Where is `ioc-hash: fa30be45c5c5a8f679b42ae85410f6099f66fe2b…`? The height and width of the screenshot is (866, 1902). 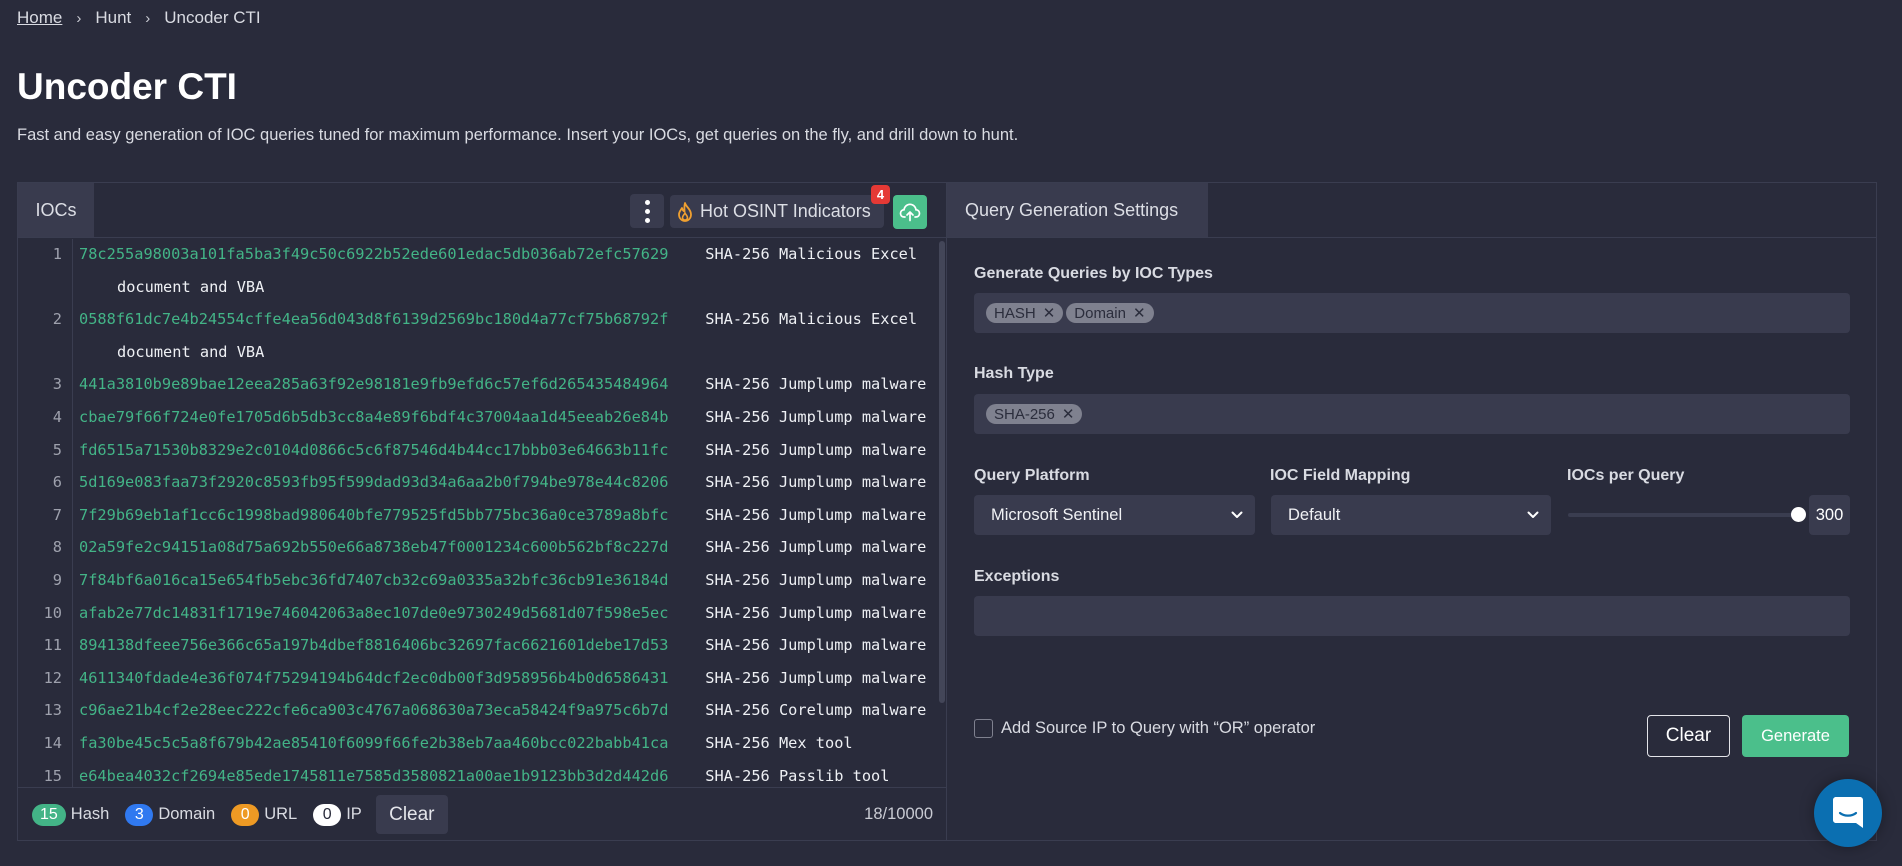 ioc-hash: fa30be45c5c5a8f679b42ae85410f6099f66fe2b… is located at coordinates (374, 742).